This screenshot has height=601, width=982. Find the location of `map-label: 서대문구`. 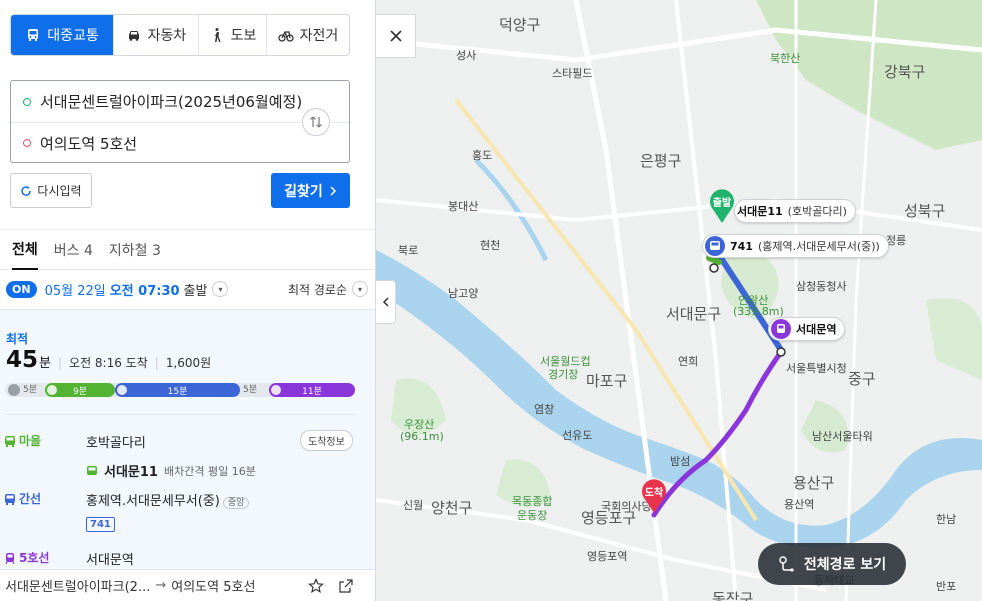

map-label: 서대문구 is located at coordinates (694, 314).